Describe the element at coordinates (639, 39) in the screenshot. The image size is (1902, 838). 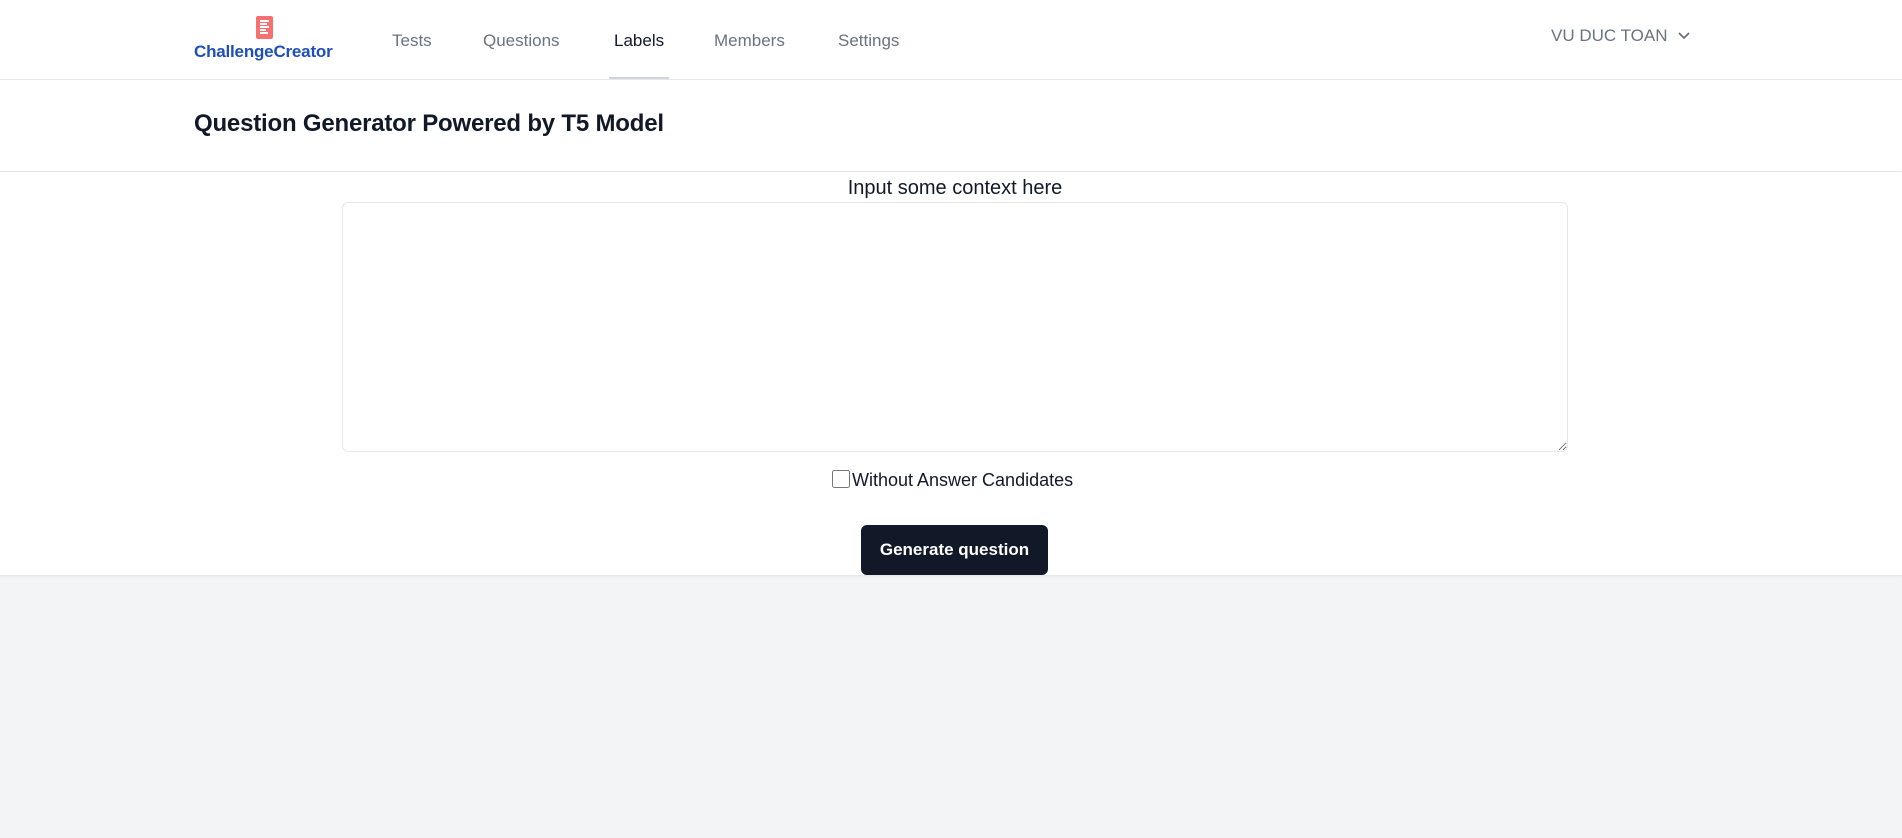
I see `nav-item-labels: Labels` at that location.